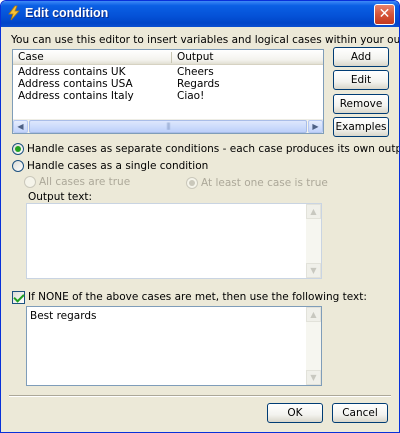  I want to click on single-condition-label: Handle cases as a single condition, so click(117, 166).